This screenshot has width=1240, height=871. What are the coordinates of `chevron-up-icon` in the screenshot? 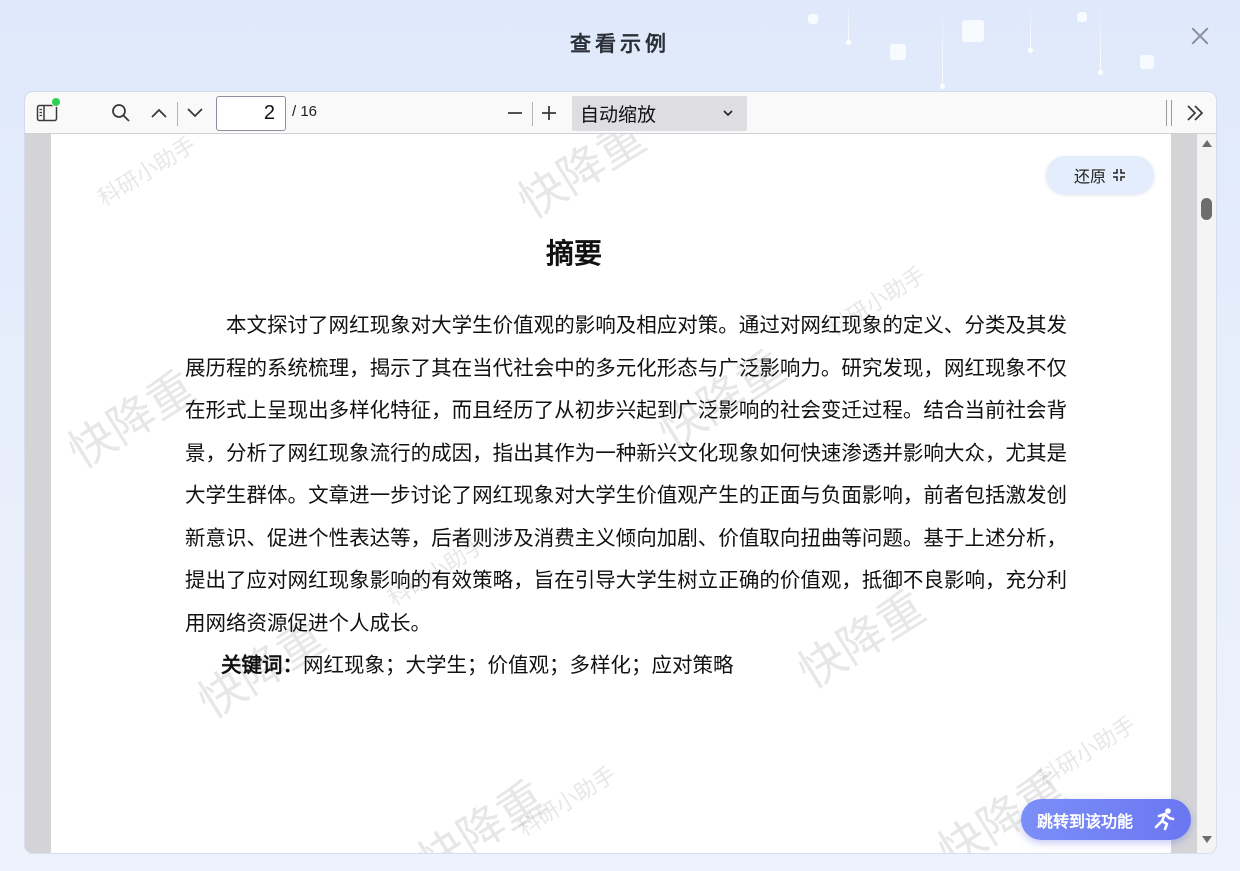 It's located at (159, 113).